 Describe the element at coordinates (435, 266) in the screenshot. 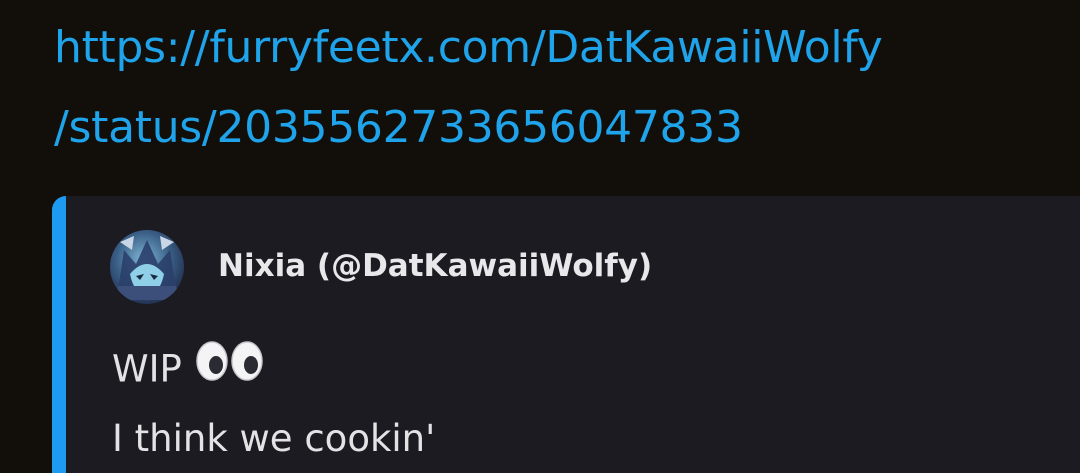

I see `embed-author-name: Nixia (@DatKawaiiWolfy)` at that location.